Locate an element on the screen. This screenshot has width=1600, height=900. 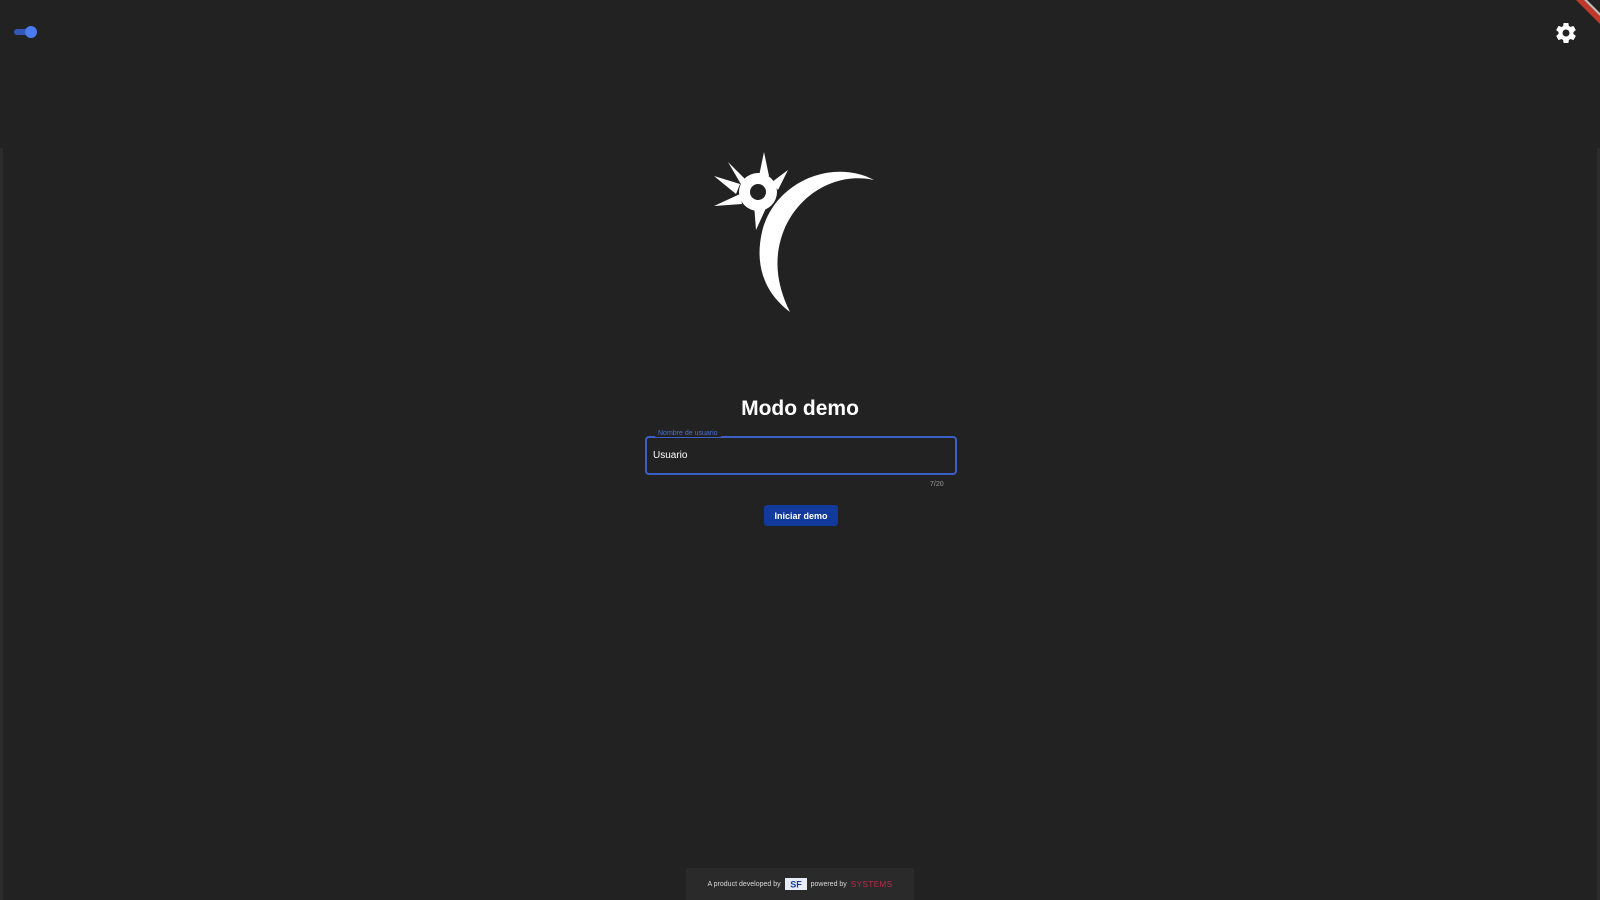
username-field: Nombre de usuario is located at coordinates (801, 452).